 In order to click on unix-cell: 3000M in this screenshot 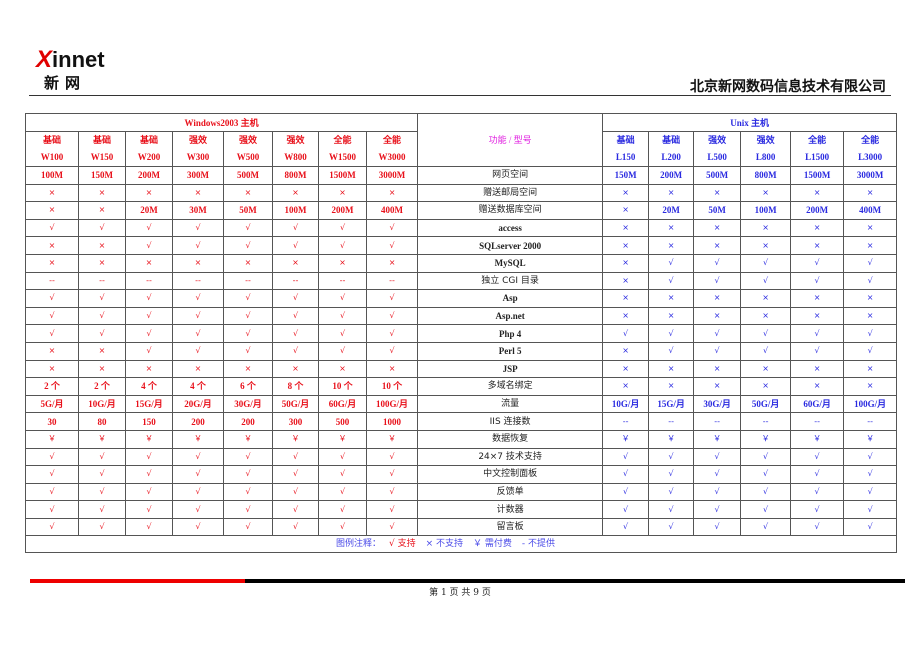, I will do `click(870, 175)`.